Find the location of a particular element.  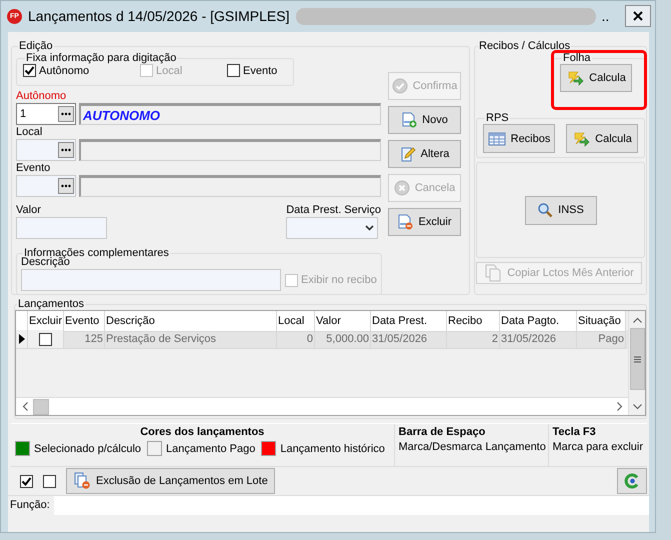

close-icon is located at coordinates (638, 16).